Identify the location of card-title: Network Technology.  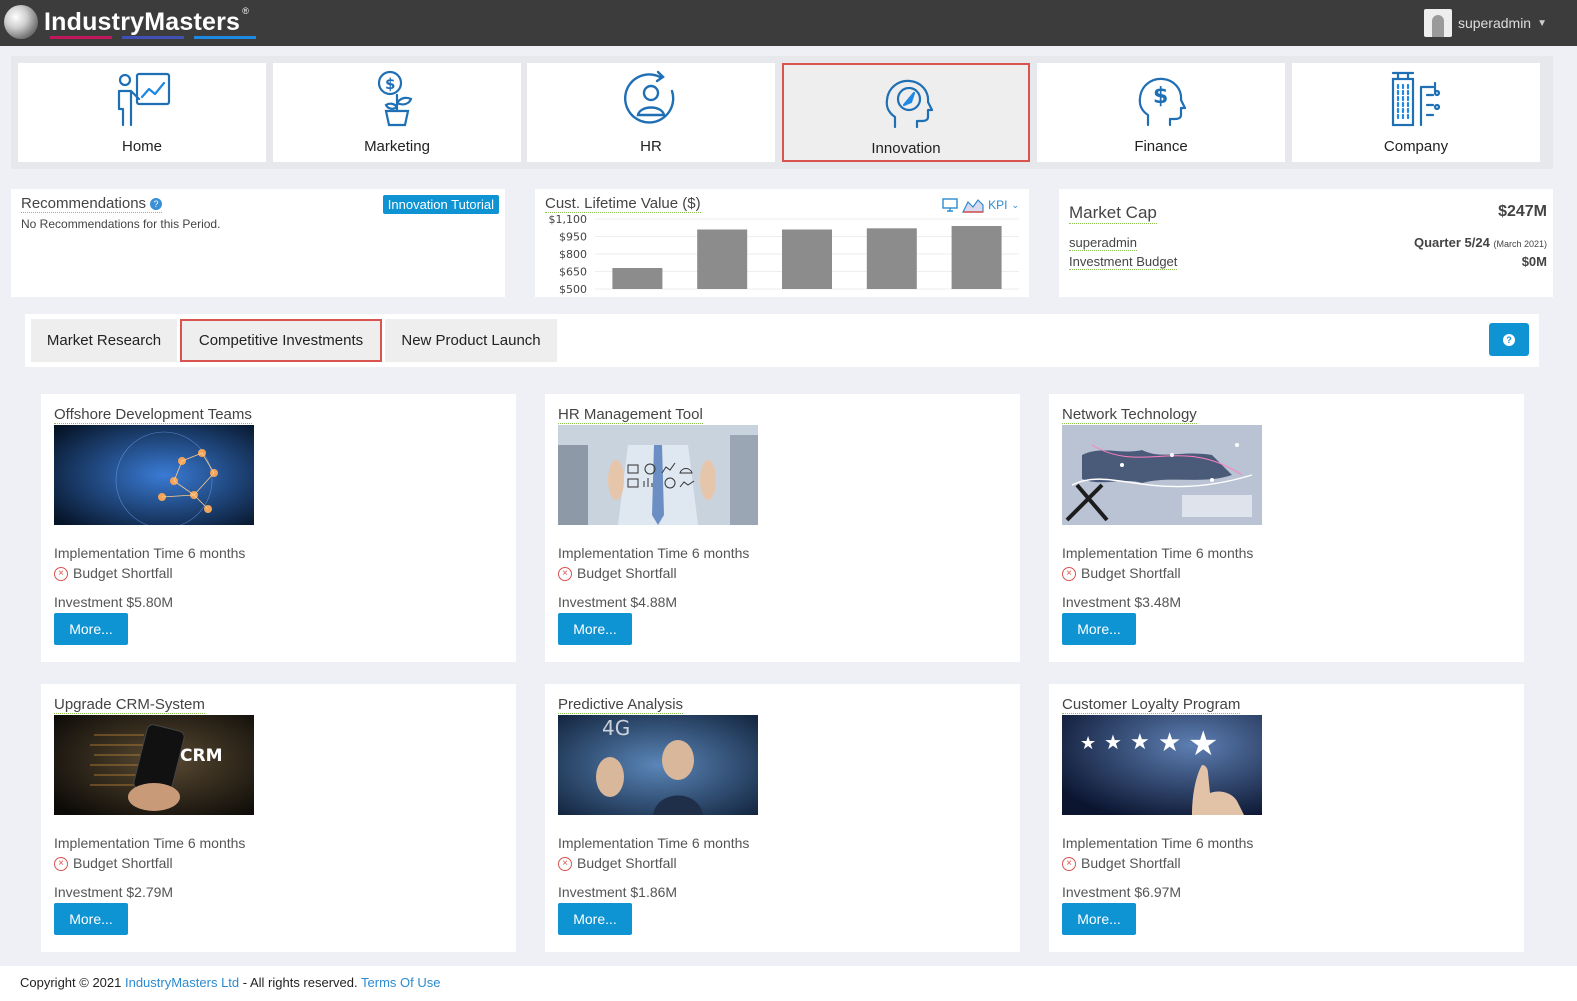
(1129, 415).